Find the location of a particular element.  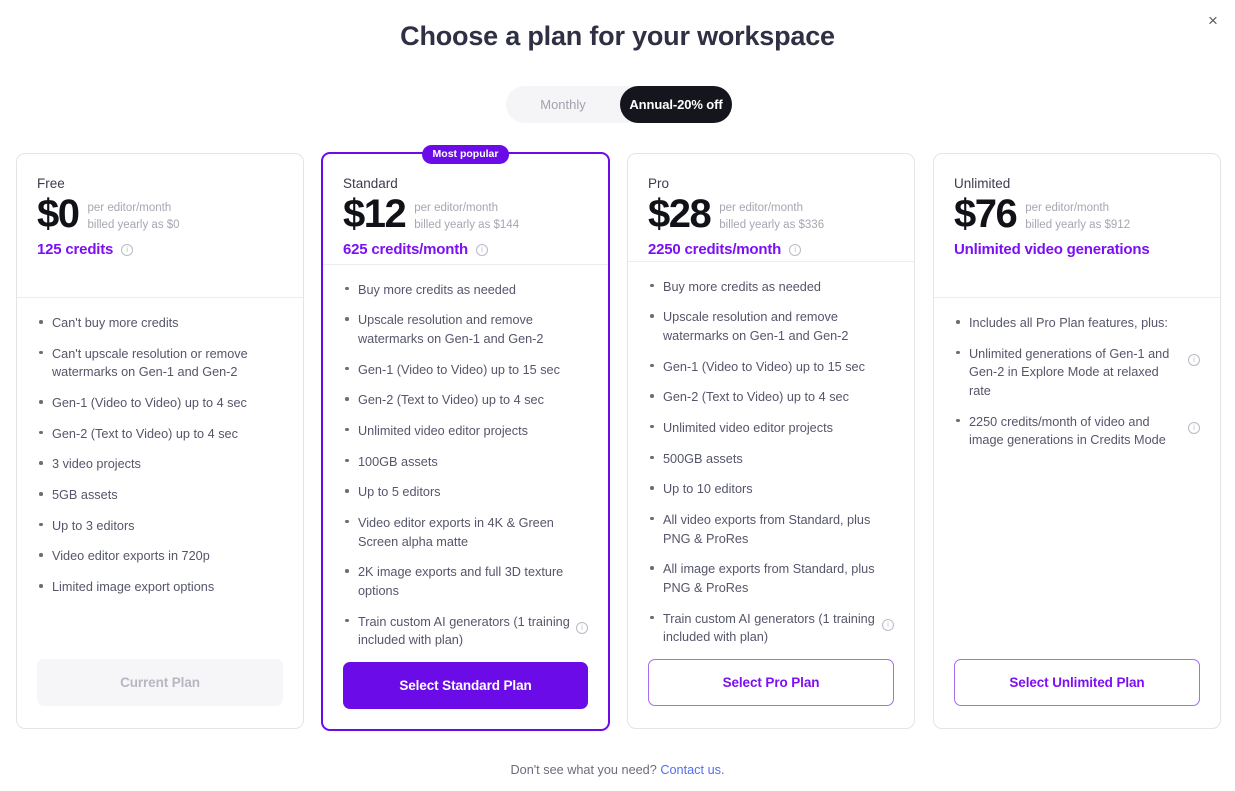

feature-item: Can't buy more credits is located at coordinates (161, 323).